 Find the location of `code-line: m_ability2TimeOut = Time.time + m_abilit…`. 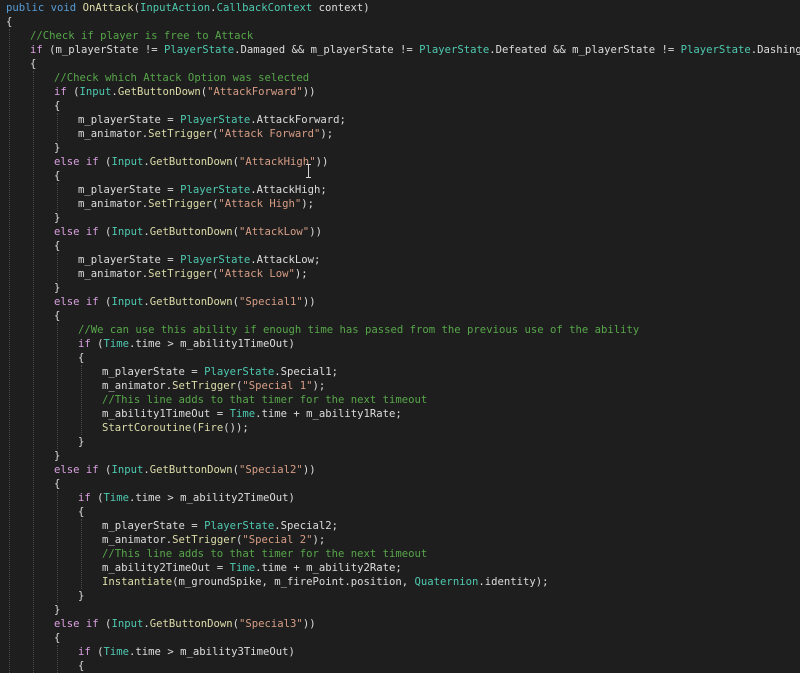

code-line: m_ability2TimeOut = Time.time + m_abilit… is located at coordinates (400, 568).